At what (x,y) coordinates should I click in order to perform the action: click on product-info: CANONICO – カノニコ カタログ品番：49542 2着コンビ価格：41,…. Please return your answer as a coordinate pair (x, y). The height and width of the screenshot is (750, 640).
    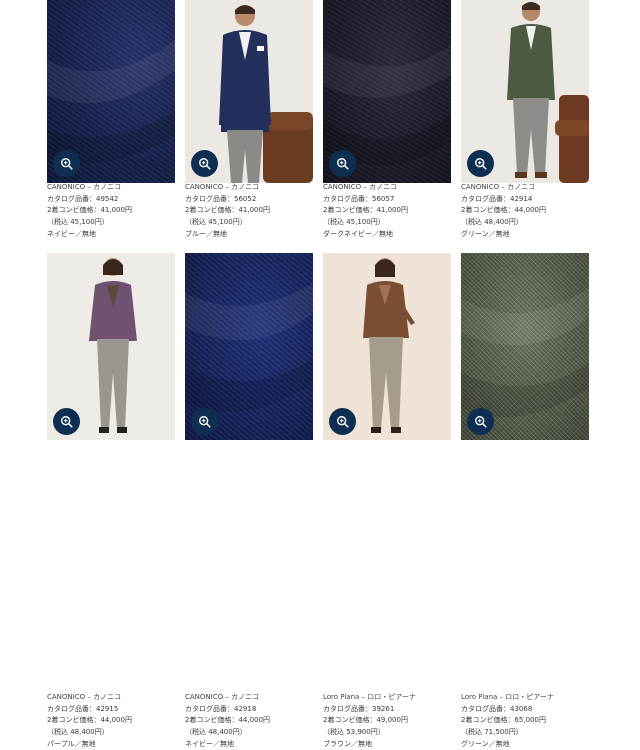
    Looking at the image, I should click on (89, 211).